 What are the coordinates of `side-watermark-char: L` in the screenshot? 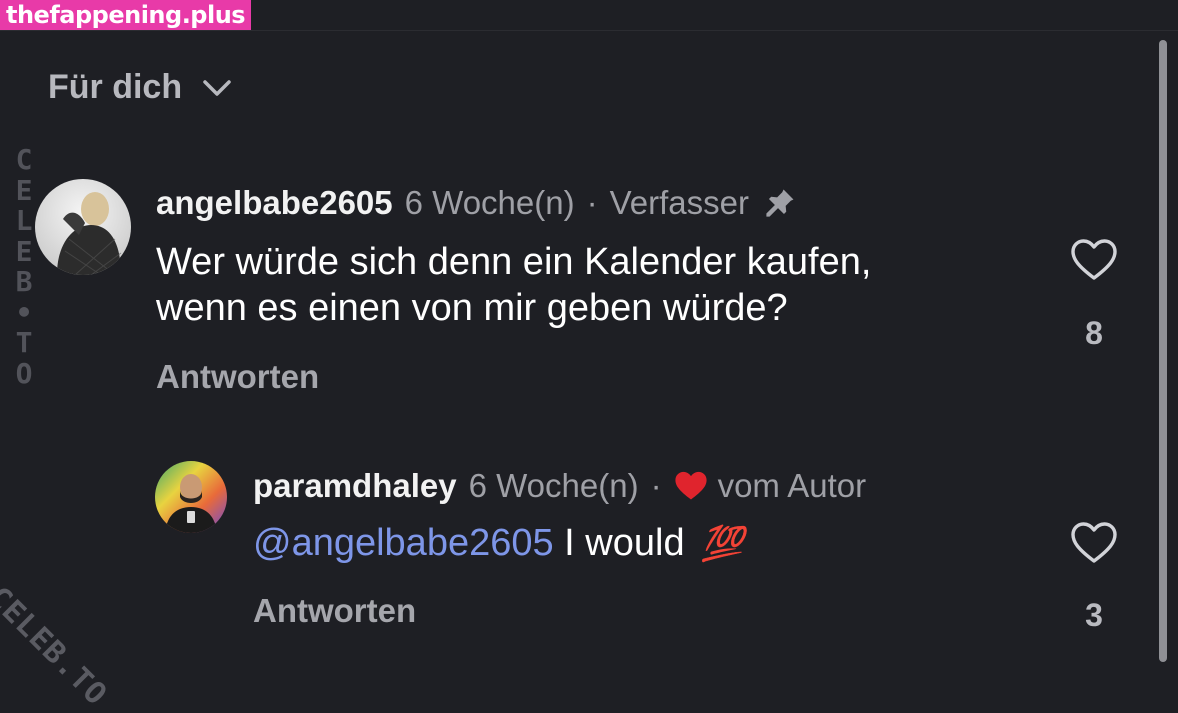 It's located at (24, 220).